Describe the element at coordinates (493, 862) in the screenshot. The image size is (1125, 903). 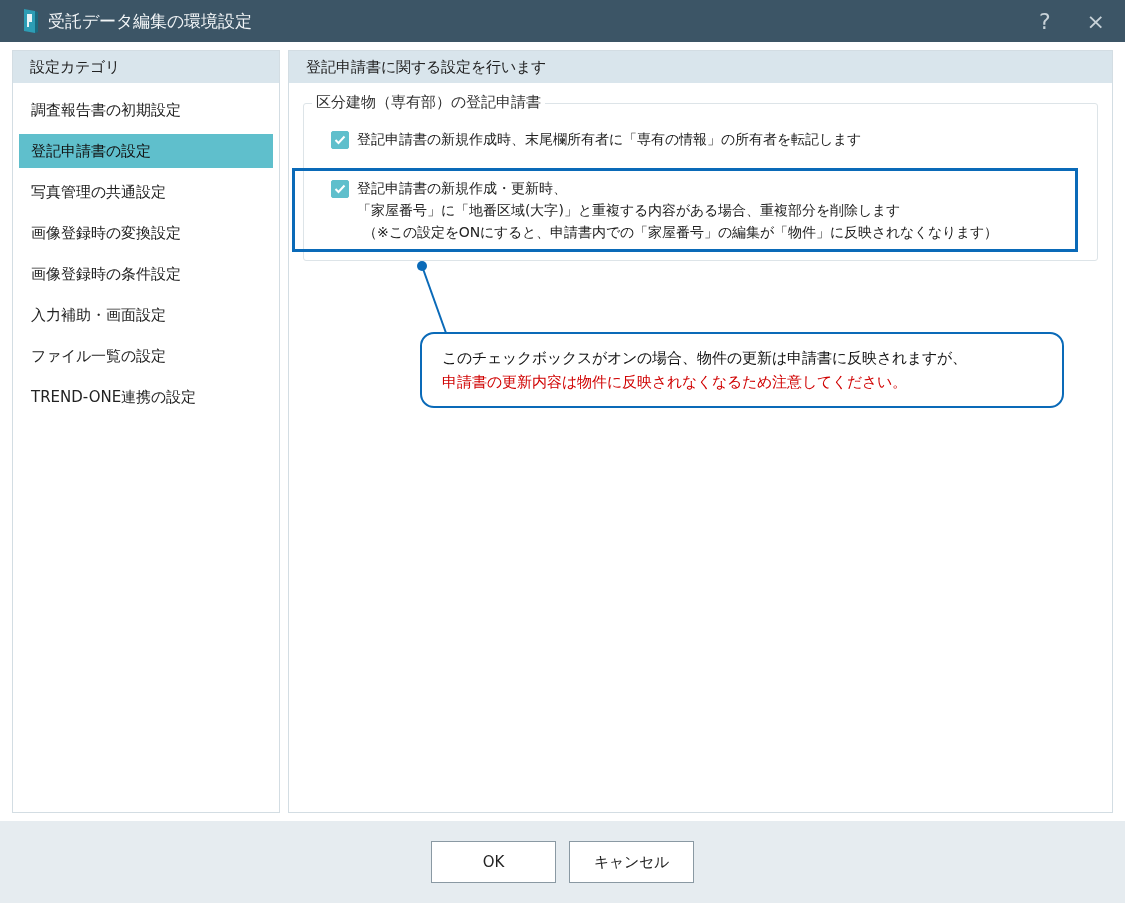
I see `dialog-button: OK` at that location.